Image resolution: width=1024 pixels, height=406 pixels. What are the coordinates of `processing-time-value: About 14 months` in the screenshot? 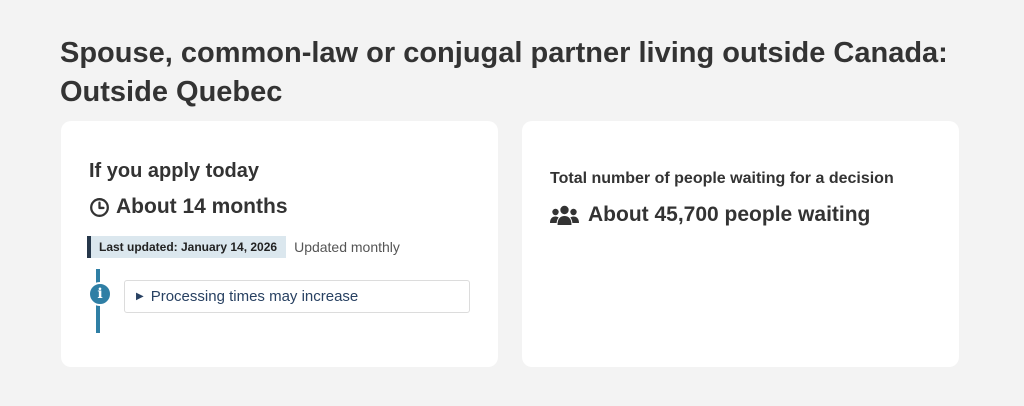 It's located at (202, 206).